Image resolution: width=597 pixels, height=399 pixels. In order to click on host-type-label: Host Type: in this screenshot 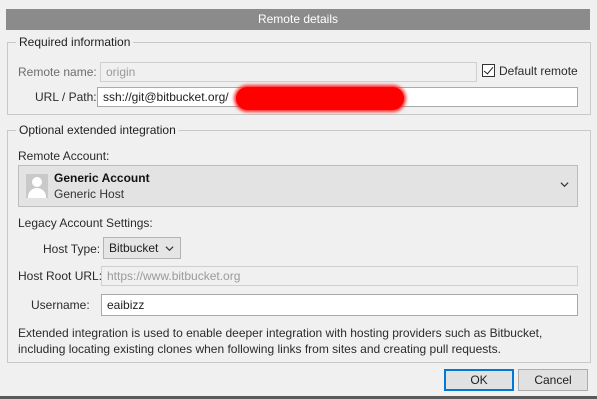, I will do `click(72, 249)`.